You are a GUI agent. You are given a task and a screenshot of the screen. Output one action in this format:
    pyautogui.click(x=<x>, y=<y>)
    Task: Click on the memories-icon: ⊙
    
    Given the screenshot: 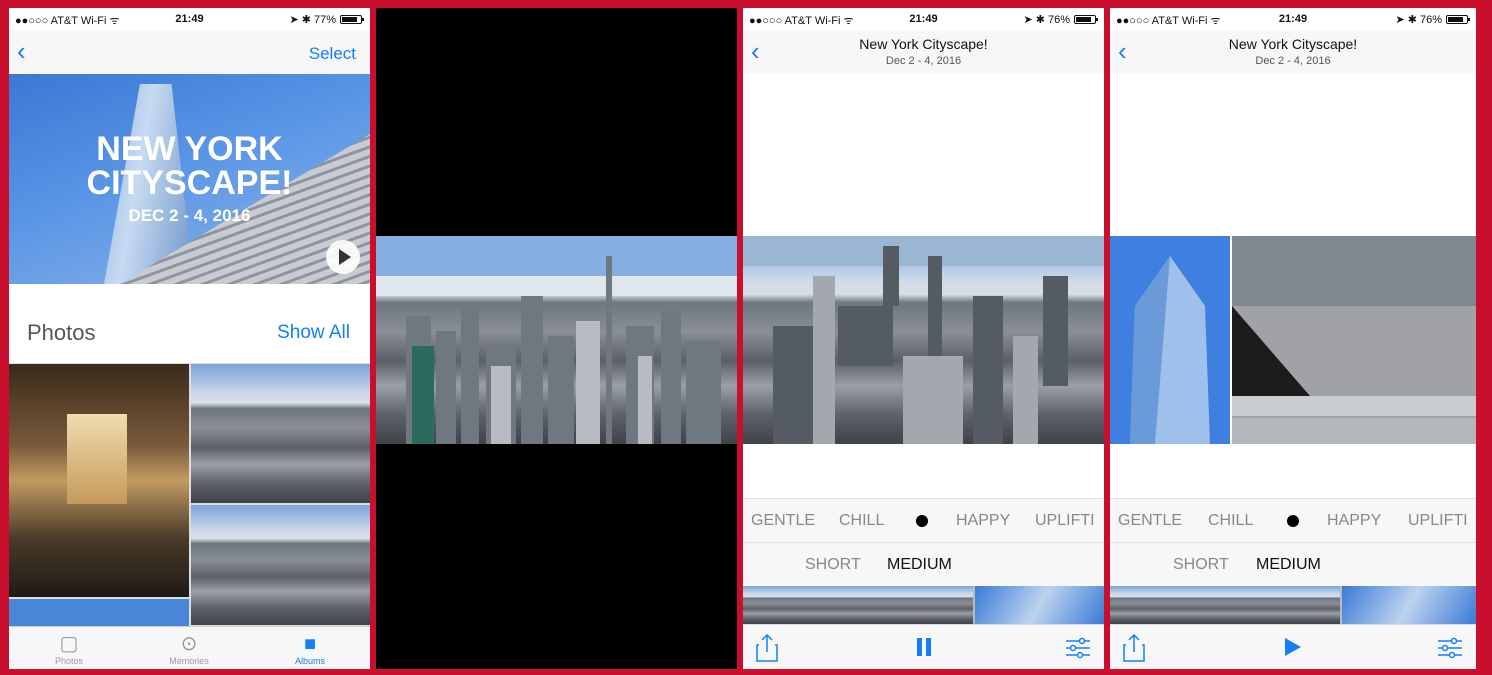 What is the action you would take?
    pyautogui.click(x=189, y=644)
    